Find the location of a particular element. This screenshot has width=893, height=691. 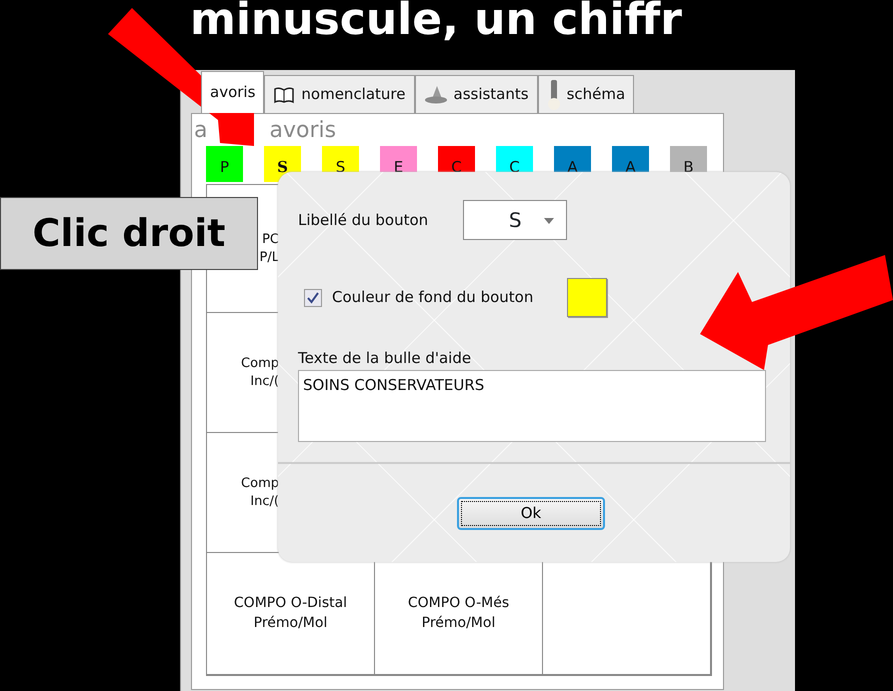

tab: nomenclature is located at coordinates (339, 94).